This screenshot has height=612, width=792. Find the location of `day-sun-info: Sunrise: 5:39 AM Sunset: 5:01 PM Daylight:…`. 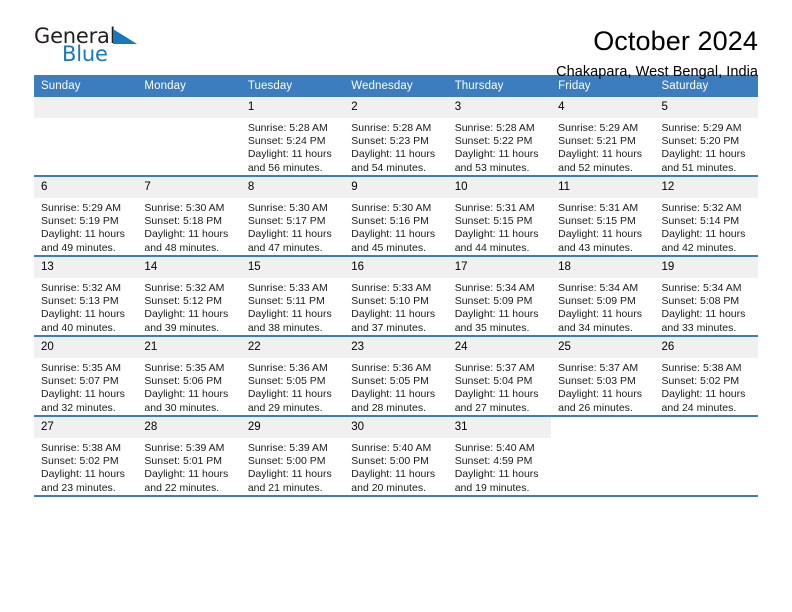

day-sun-info: Sunrise: 5:39 AM Sunset: 5:01 PM Daylight:… is located at coordinates (188, 466).